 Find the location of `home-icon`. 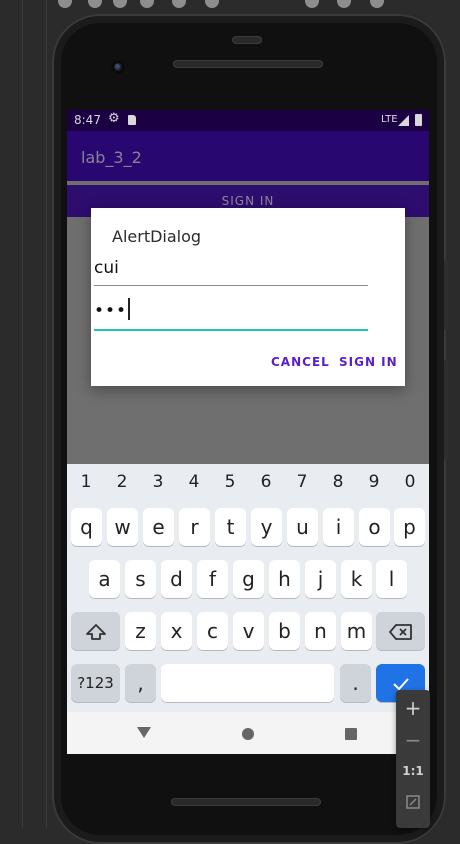

home-icon is located at coordinates (248, 734).